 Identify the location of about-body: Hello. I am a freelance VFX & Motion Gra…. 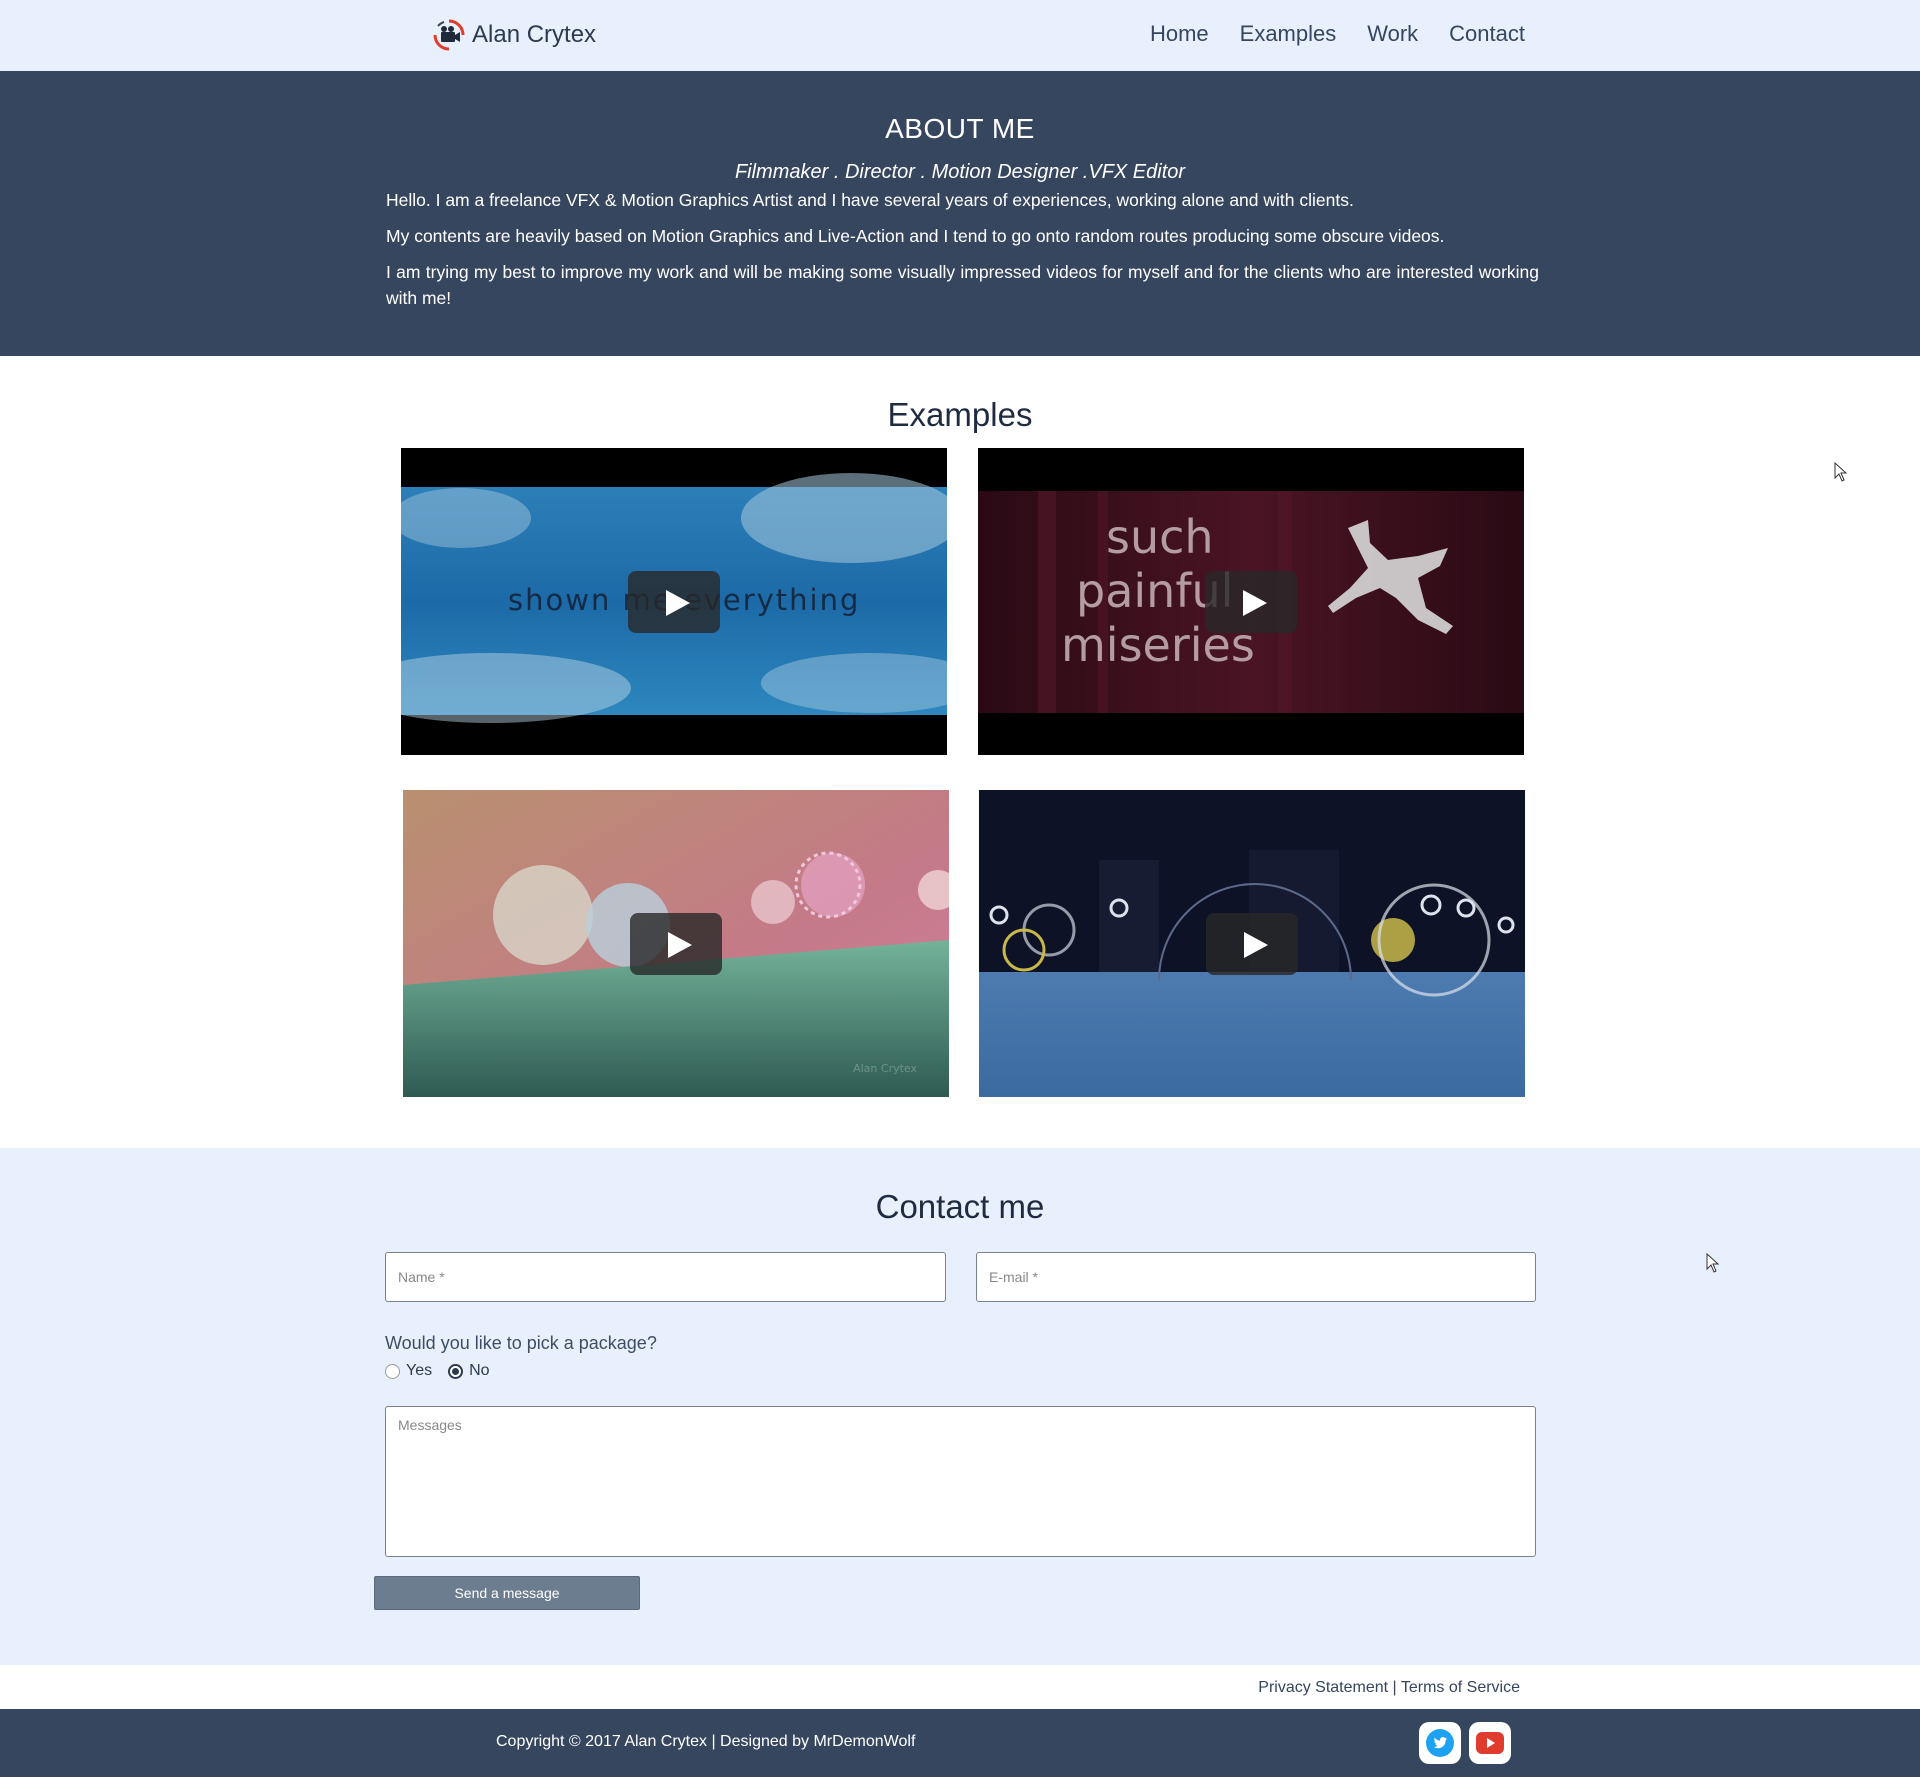
(962, 254).